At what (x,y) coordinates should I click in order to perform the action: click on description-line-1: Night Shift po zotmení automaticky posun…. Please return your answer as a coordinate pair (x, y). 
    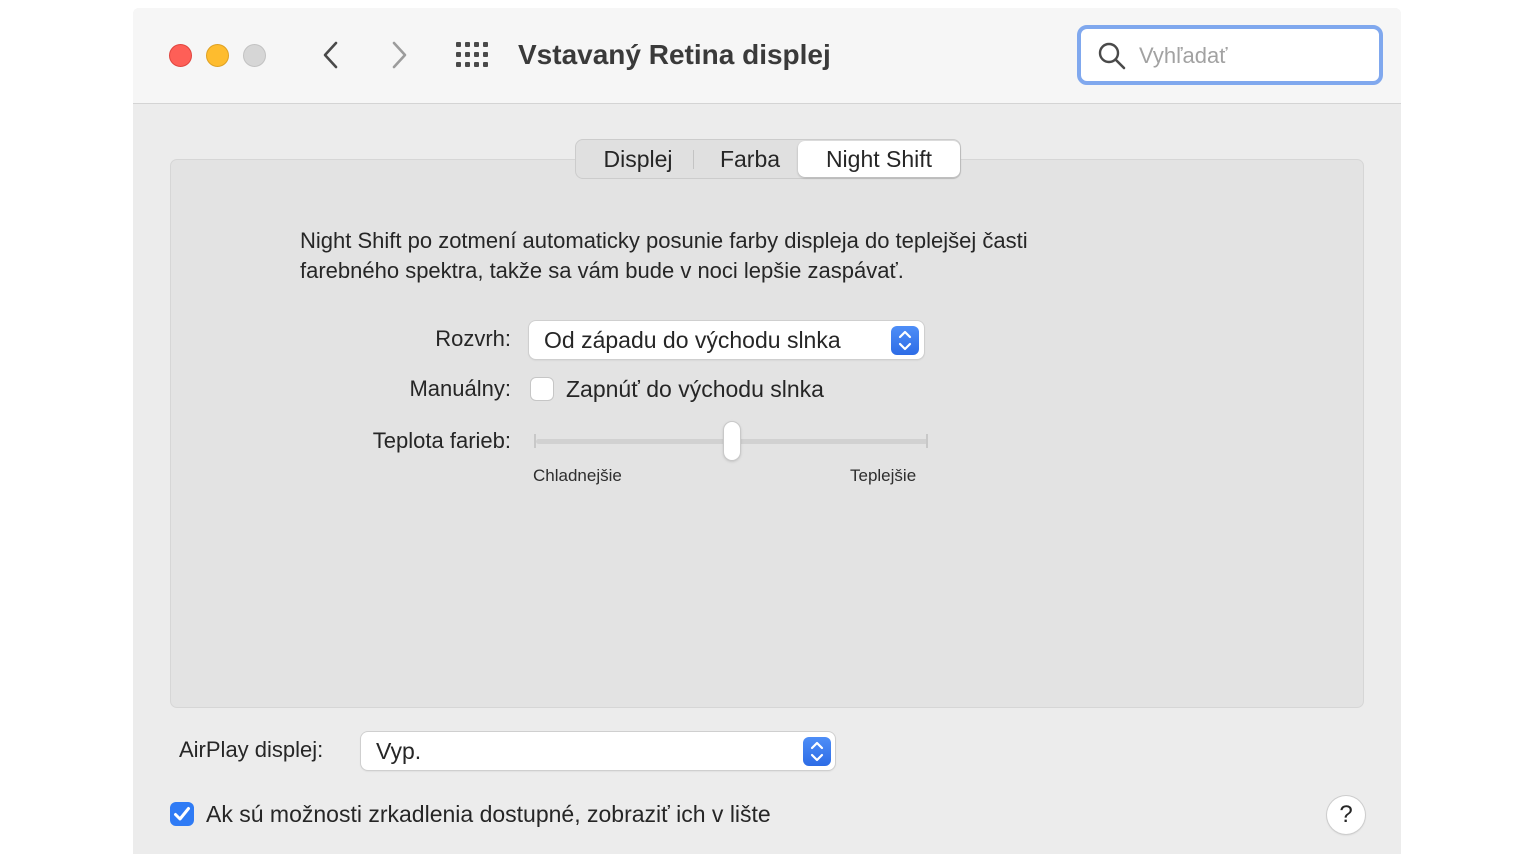
    Looking at the image, I should click on (664, 240).